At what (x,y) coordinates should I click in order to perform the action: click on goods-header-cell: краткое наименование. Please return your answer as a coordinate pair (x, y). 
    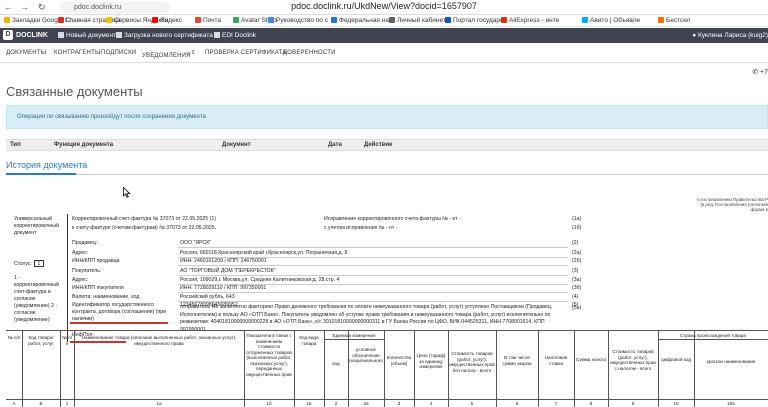
    Looking at the image, I should click on (731, 361).